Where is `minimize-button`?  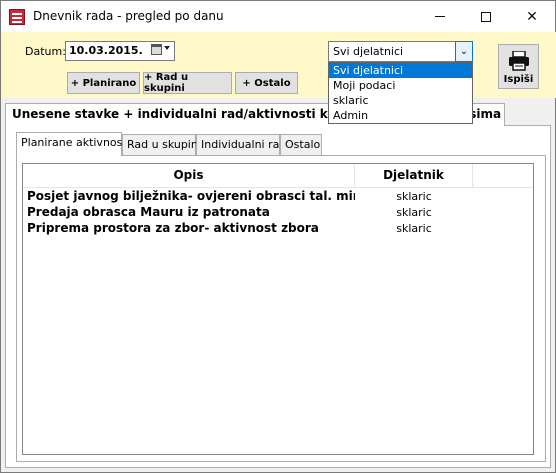 minimize-button is located at coordinates (440, 16).